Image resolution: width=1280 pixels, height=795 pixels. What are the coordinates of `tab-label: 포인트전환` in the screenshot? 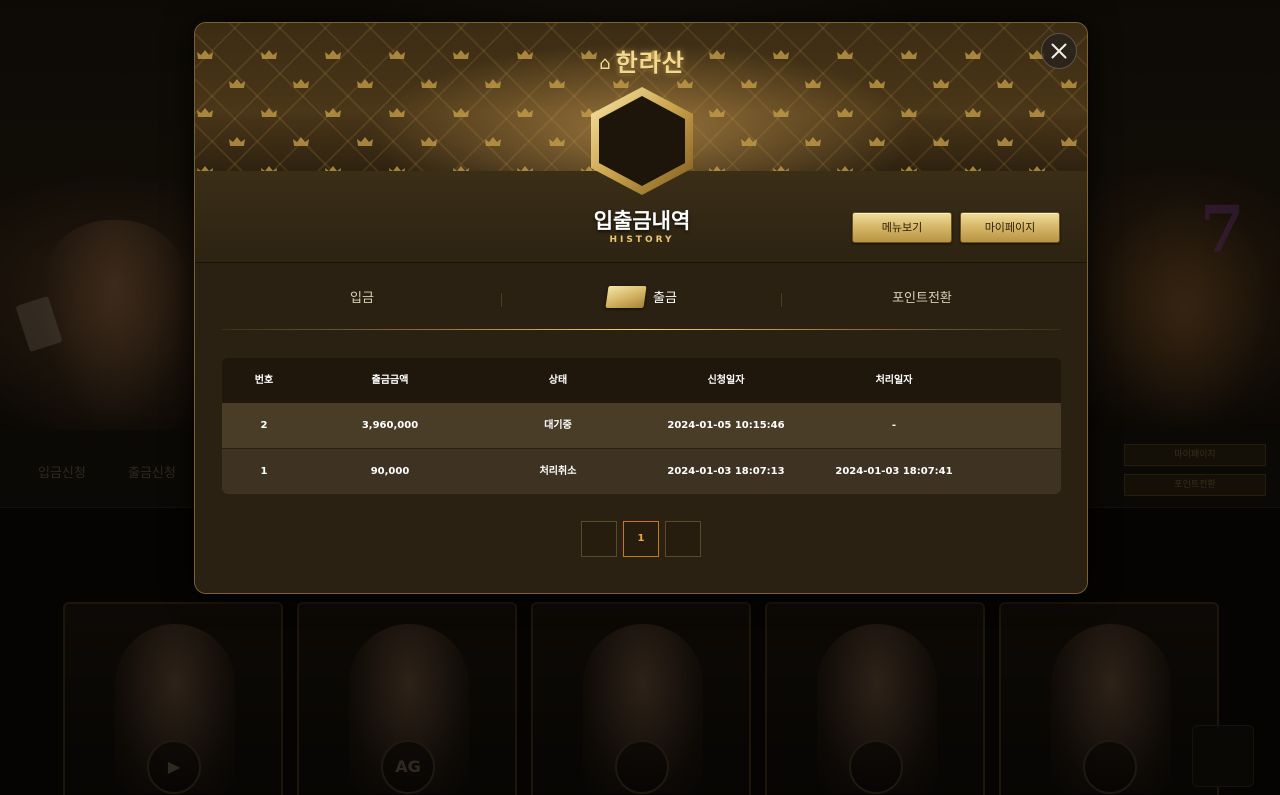 It's located at (922, 298).